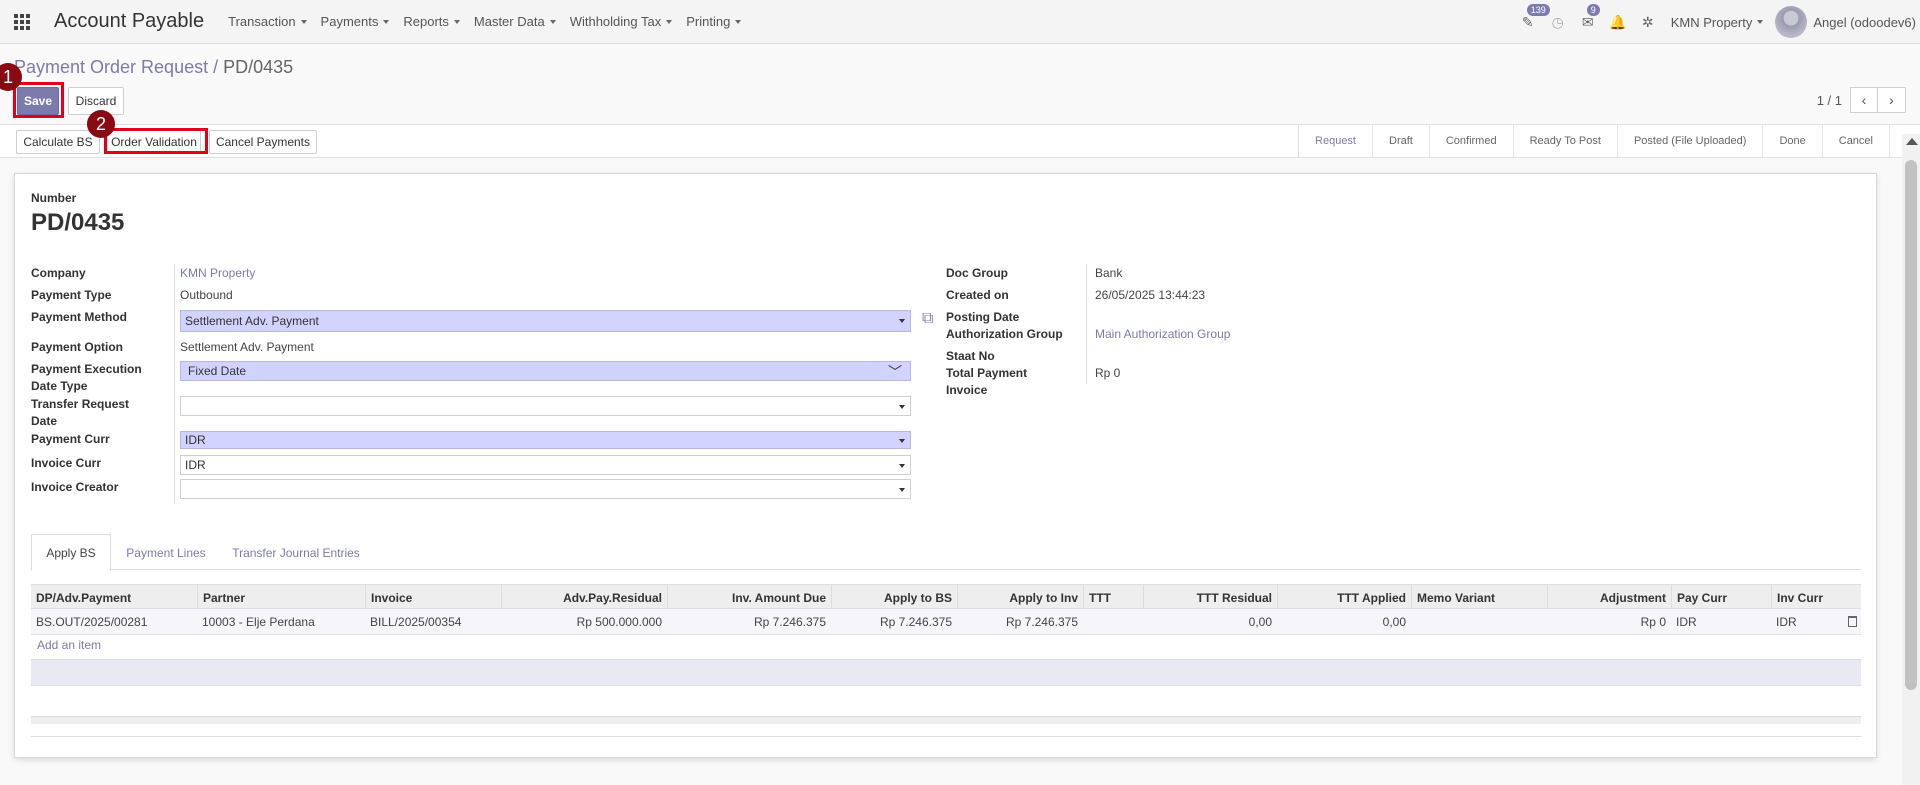 This screenshot has width=1920, height=785. Describe the element at coordinates (1856, 141) in the screenshot. I see `stage-cancel: Cancel` at that location.